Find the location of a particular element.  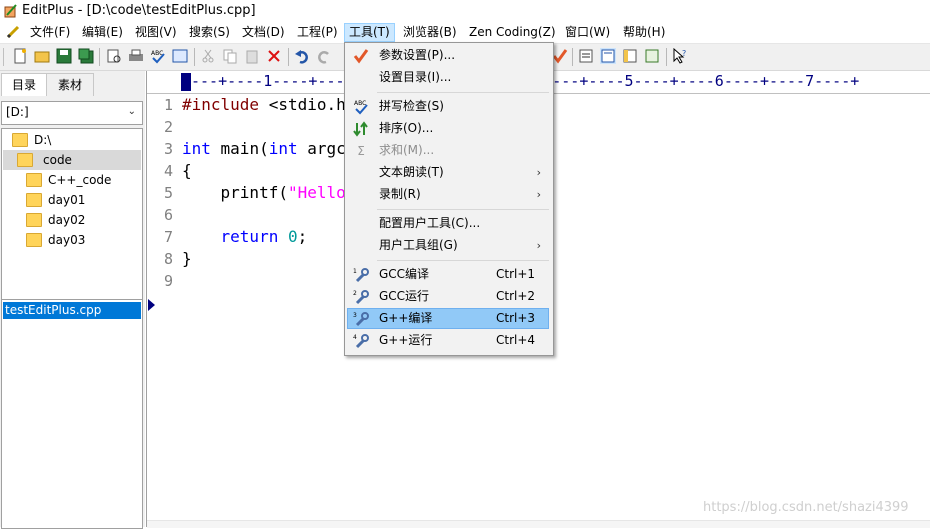

menu-item-gpp-compile: 3 G++编译 Ctrl+3 is located at coordinates (448, 318).